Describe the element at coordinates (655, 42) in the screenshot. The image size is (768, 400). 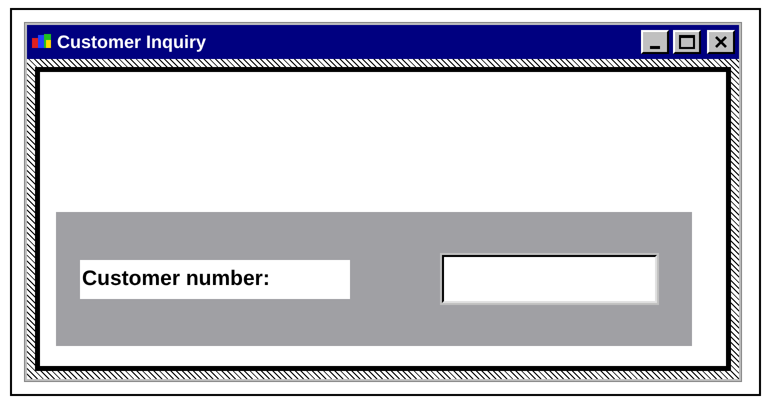
I see `minimize-button` at that location.